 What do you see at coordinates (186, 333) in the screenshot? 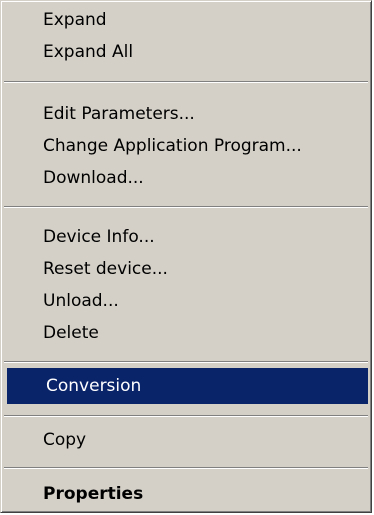
I see `menu-item-delete: Delete` at bounding box center [186, 333].